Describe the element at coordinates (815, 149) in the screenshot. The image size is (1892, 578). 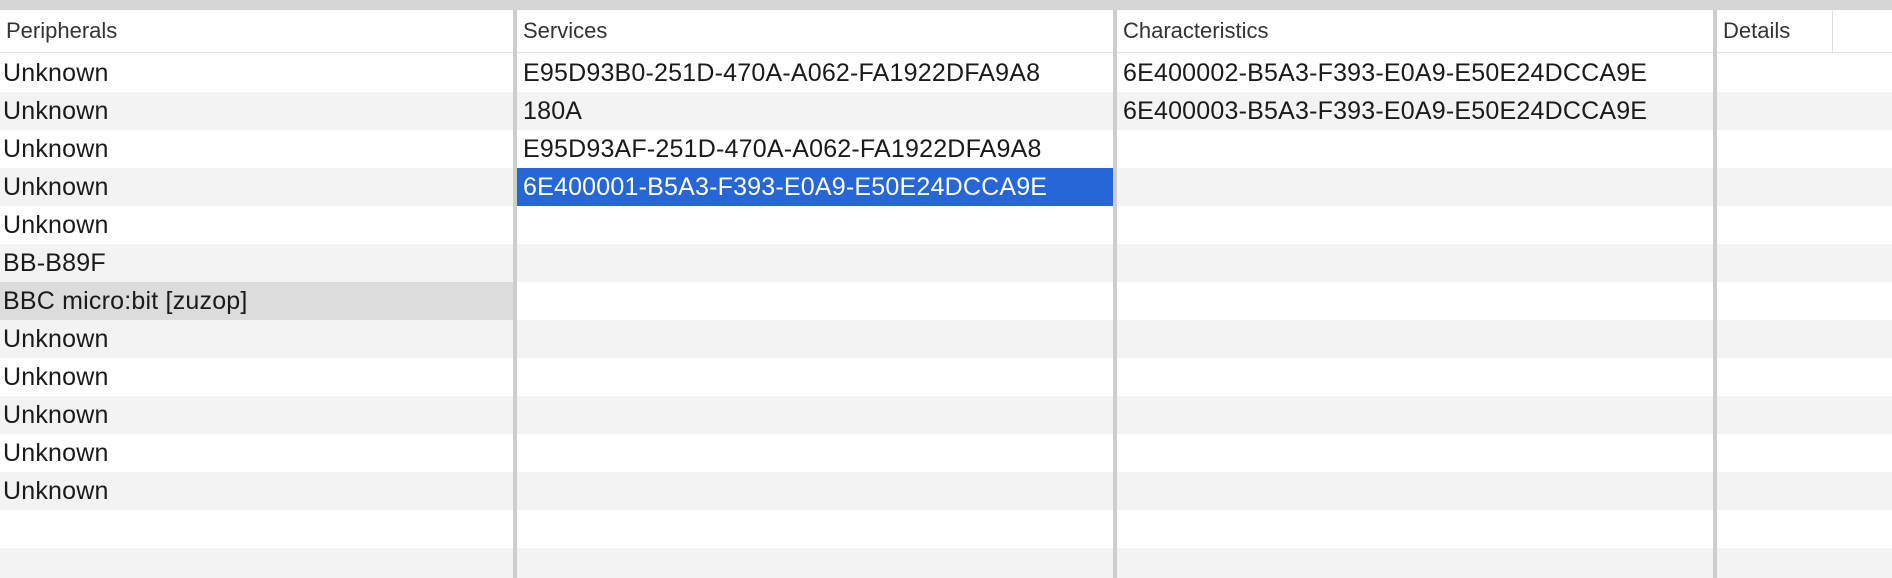
I see `service-row: E95D93AF-251D-470A-A062-FA1922DFA9A8` at that location.